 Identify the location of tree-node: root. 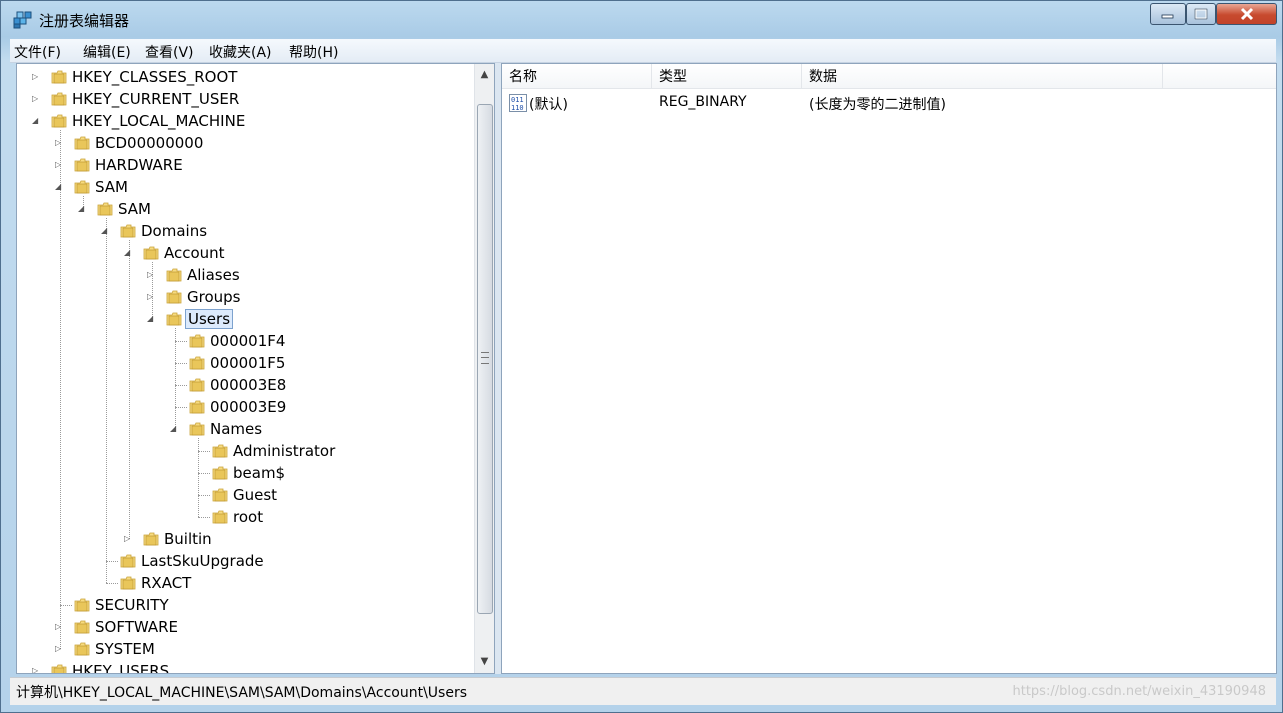
(246, 517).